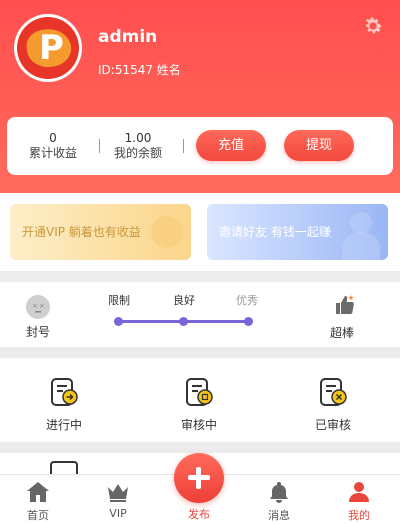 This screenshot has width=400, height=523. Describe the element at coordinates (200, 232) in the screenshot. I see `promo-banners: 开通VIP 躺着也有收益 邀请好友 有钱一起赚` at that location.